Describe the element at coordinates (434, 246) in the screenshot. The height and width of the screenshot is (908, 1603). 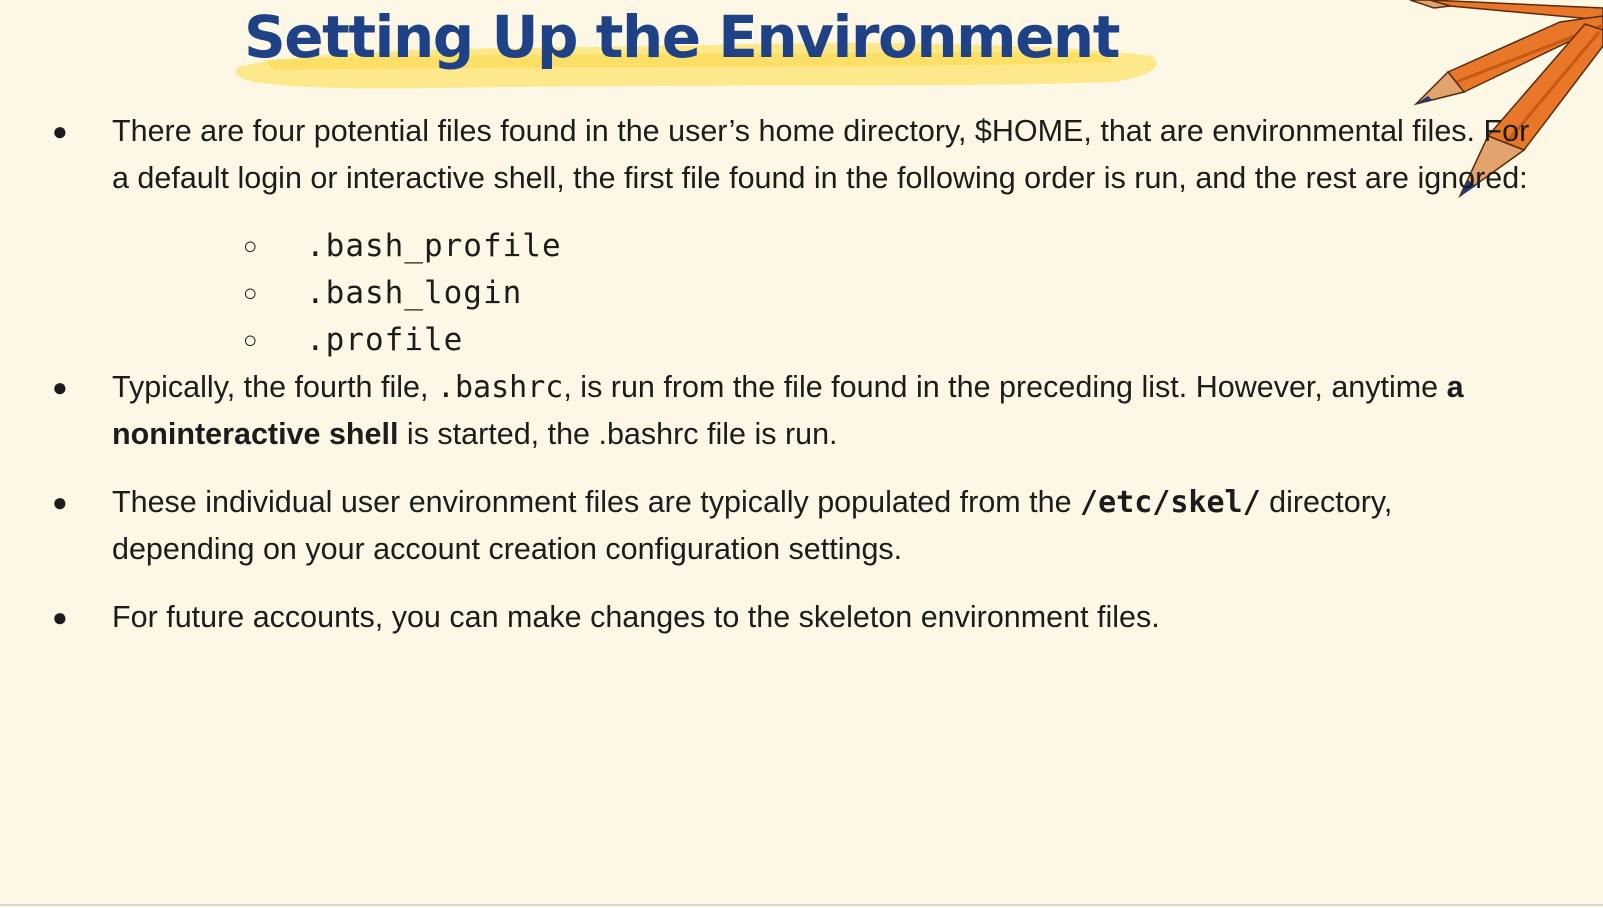
I see `sub-item-label: .bash_profile` at that location.